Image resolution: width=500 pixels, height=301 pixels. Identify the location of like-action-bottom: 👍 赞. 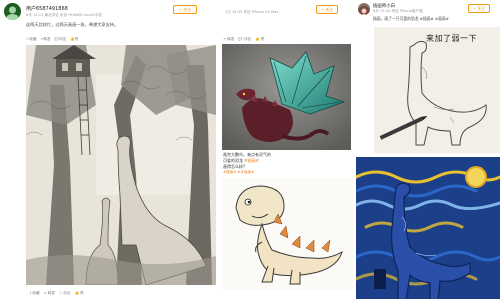
(79, 294).